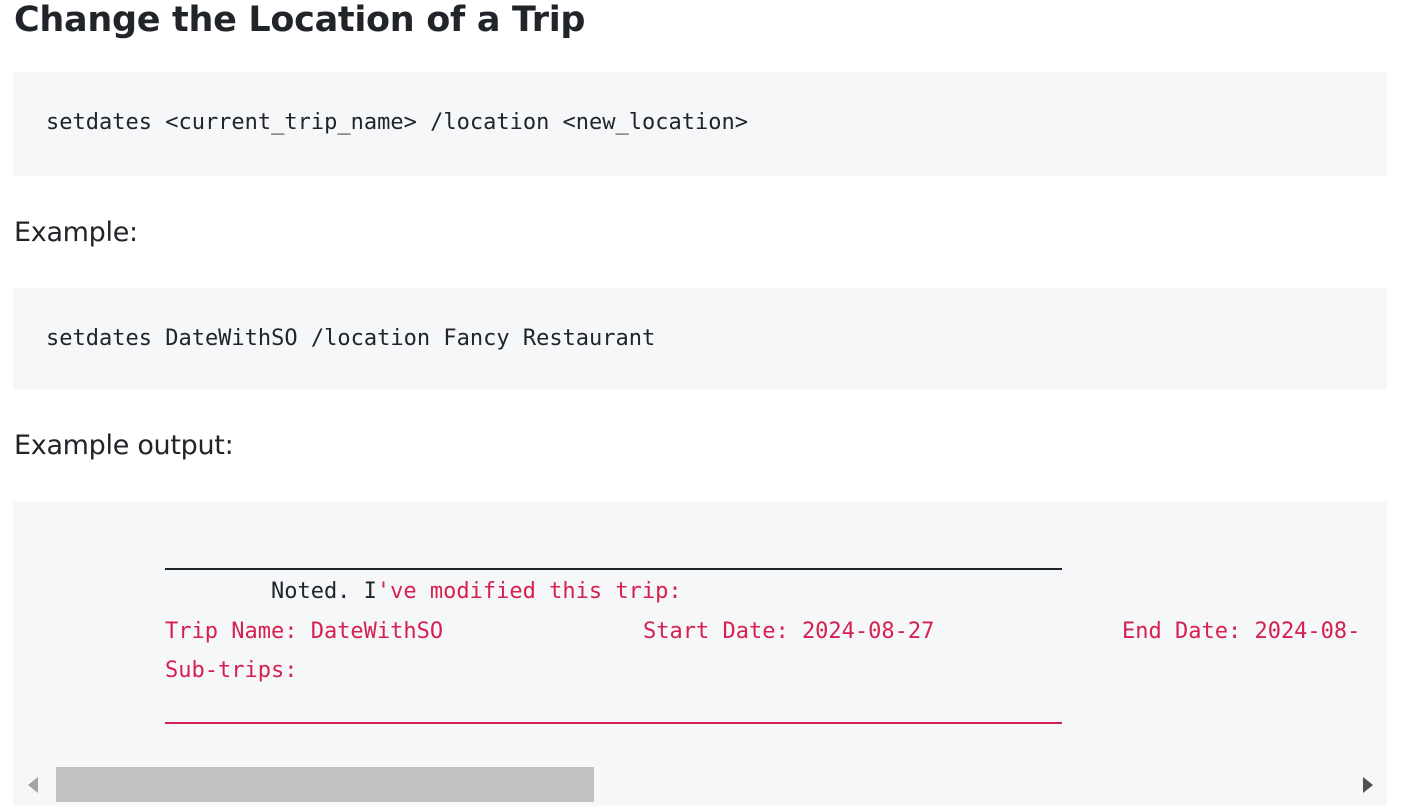 This screenshot has height=808, width=1406. I want to click on output-top-divider, so click(613, 569).